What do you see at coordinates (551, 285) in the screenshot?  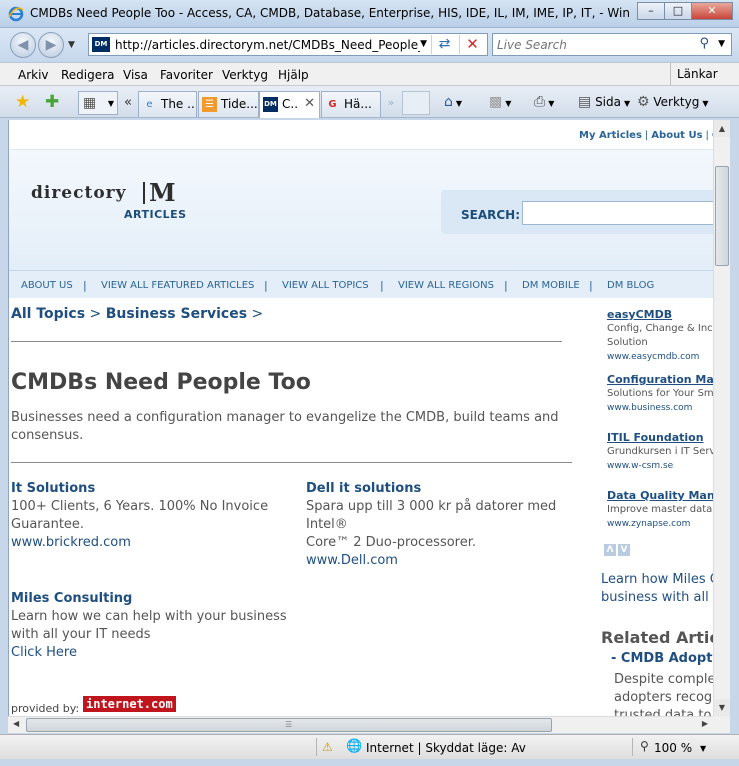 I see `nav-dm-mobile: DM MOBILE` at bounding box center [551, 285].